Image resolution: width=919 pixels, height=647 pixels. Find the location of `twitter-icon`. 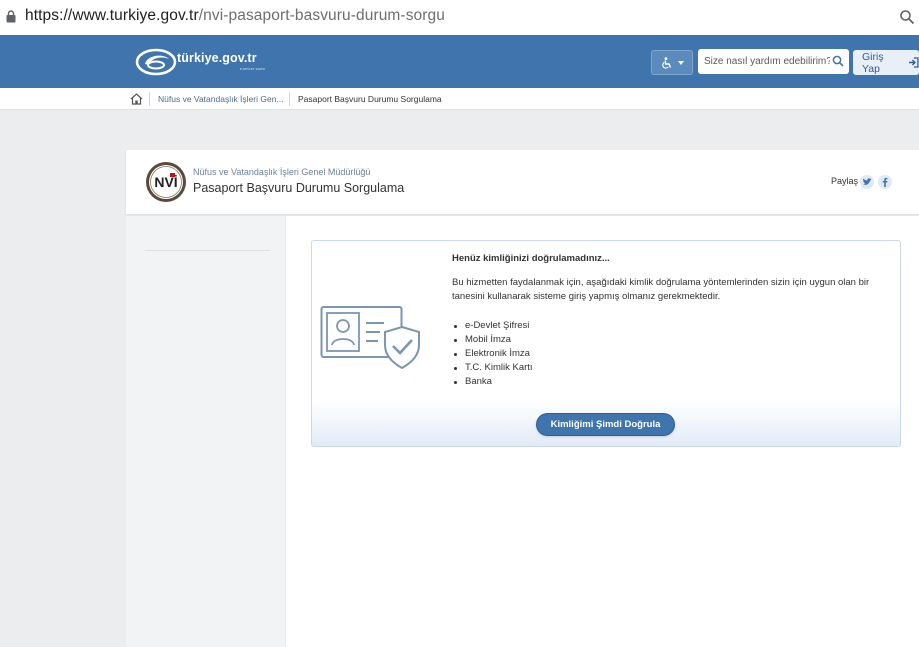

twitter-icon is located at coordinates (867, 182).